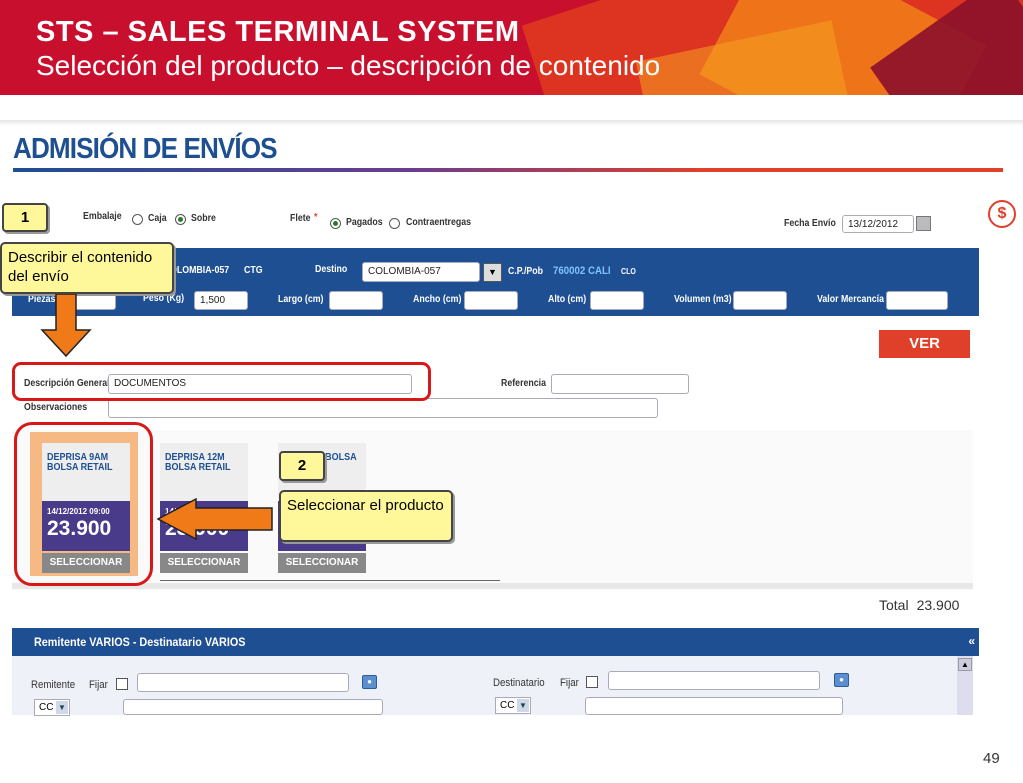 The width and height of the screenshot is (1023, 783). I want to click on destinatario-cc-select: CC ▼, so click(513, 705).